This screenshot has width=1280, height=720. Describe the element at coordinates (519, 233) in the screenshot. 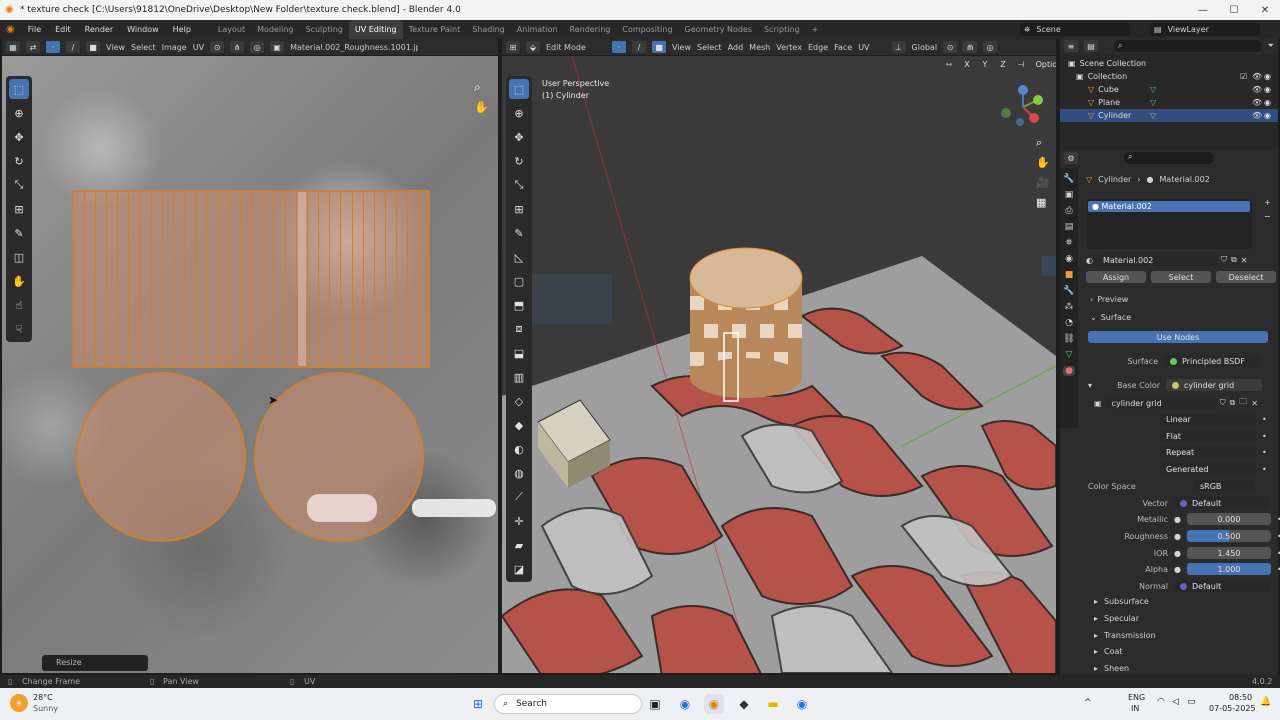

I see `vp-annotate-icon: ✎` at that location.